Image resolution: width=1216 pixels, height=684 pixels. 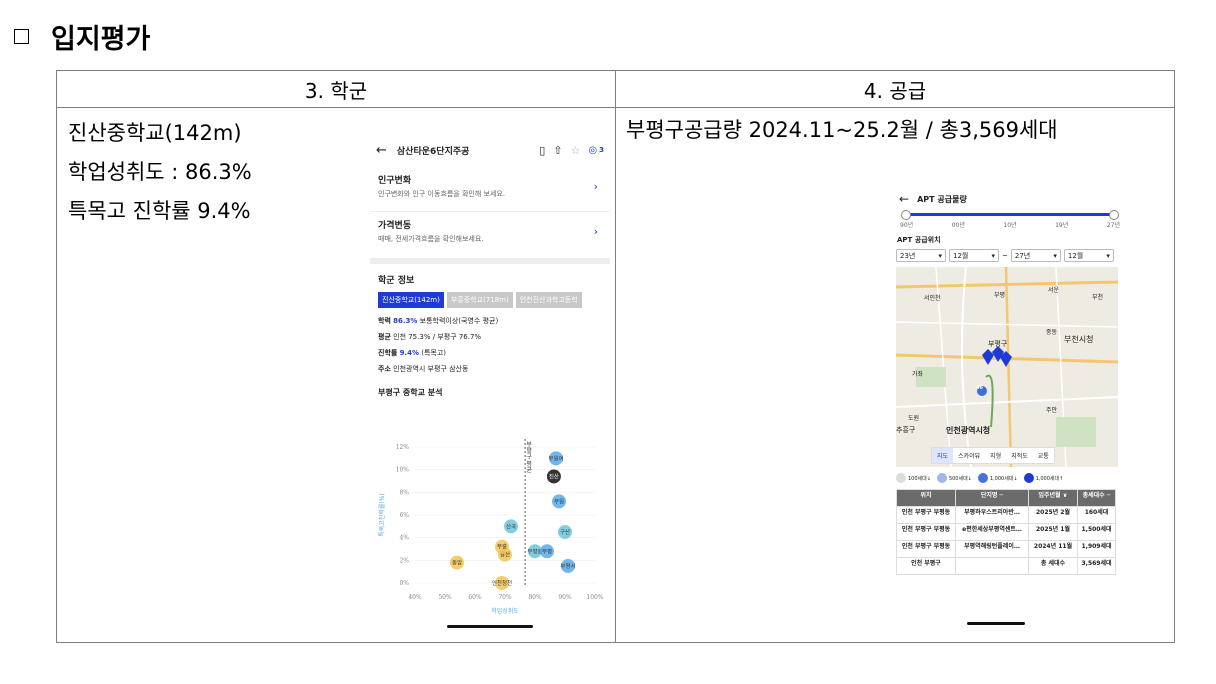 What do you see at coordinates (404, 515) in the screenshot?
I see `y-tick-label: 6%` at bounding box center [404, 515].